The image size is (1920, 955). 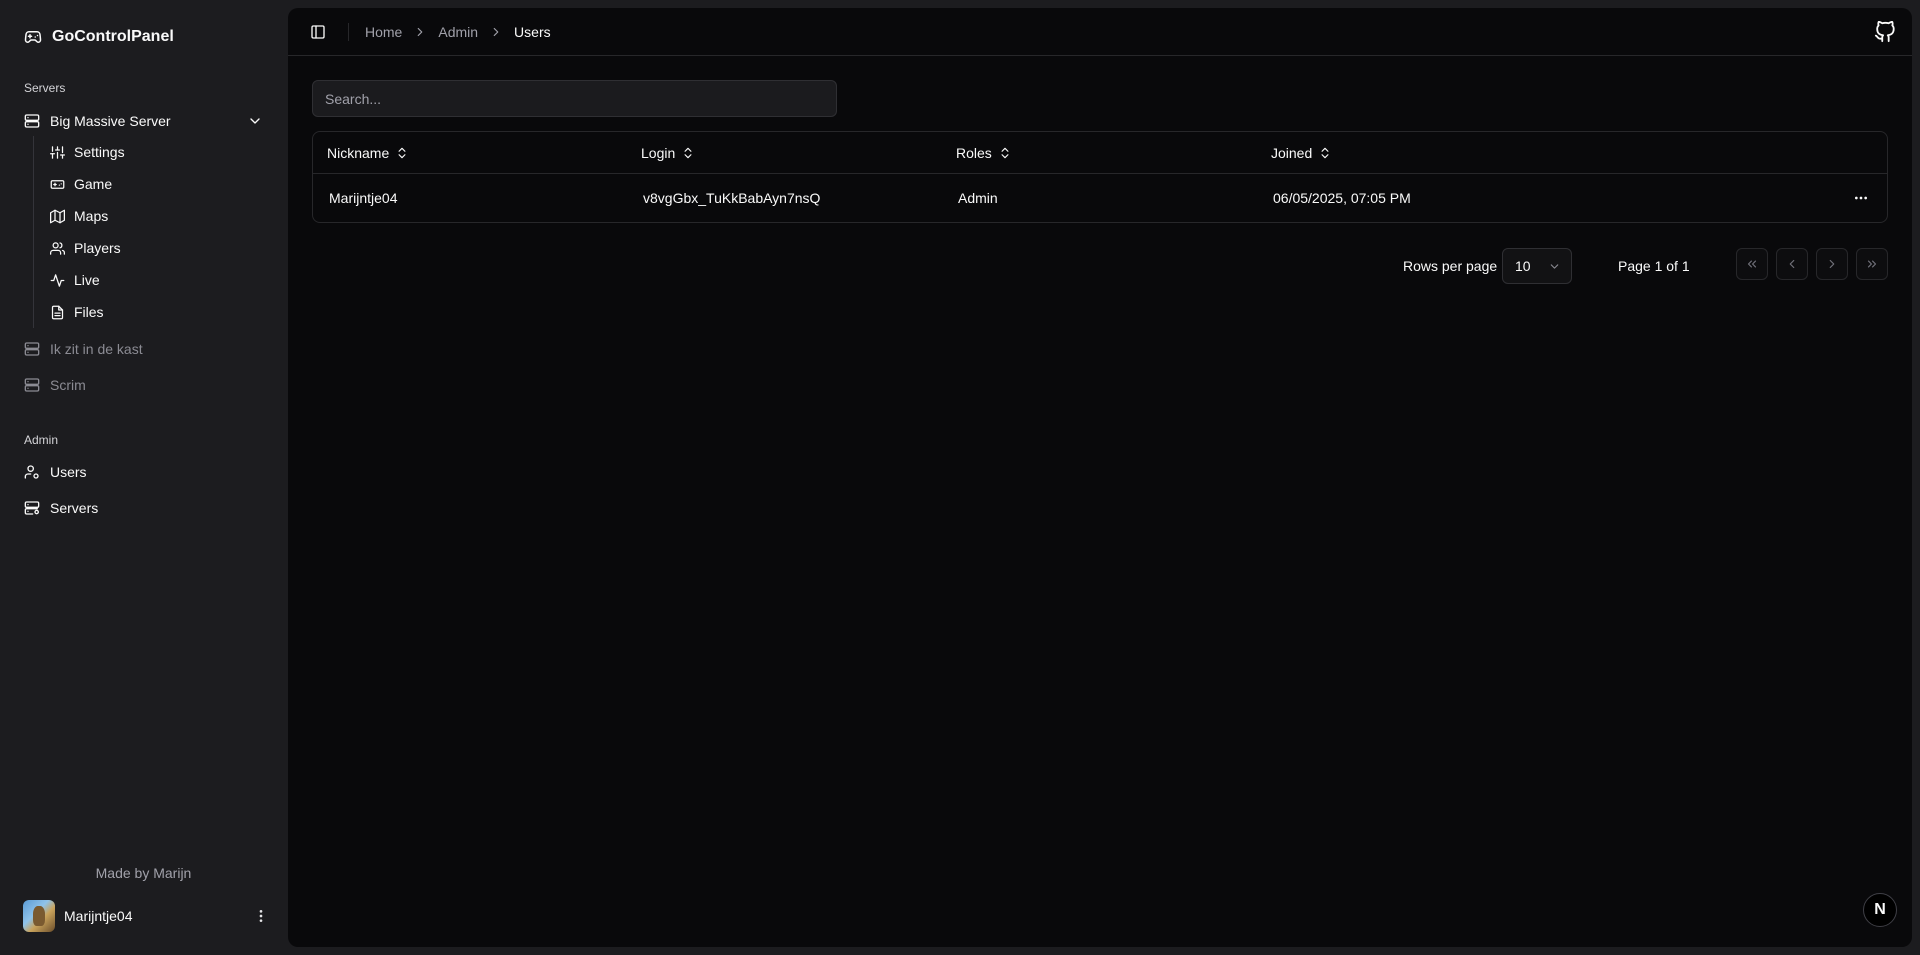 I want to click on column-header-roles: Roles, so click(x=984, y=153).